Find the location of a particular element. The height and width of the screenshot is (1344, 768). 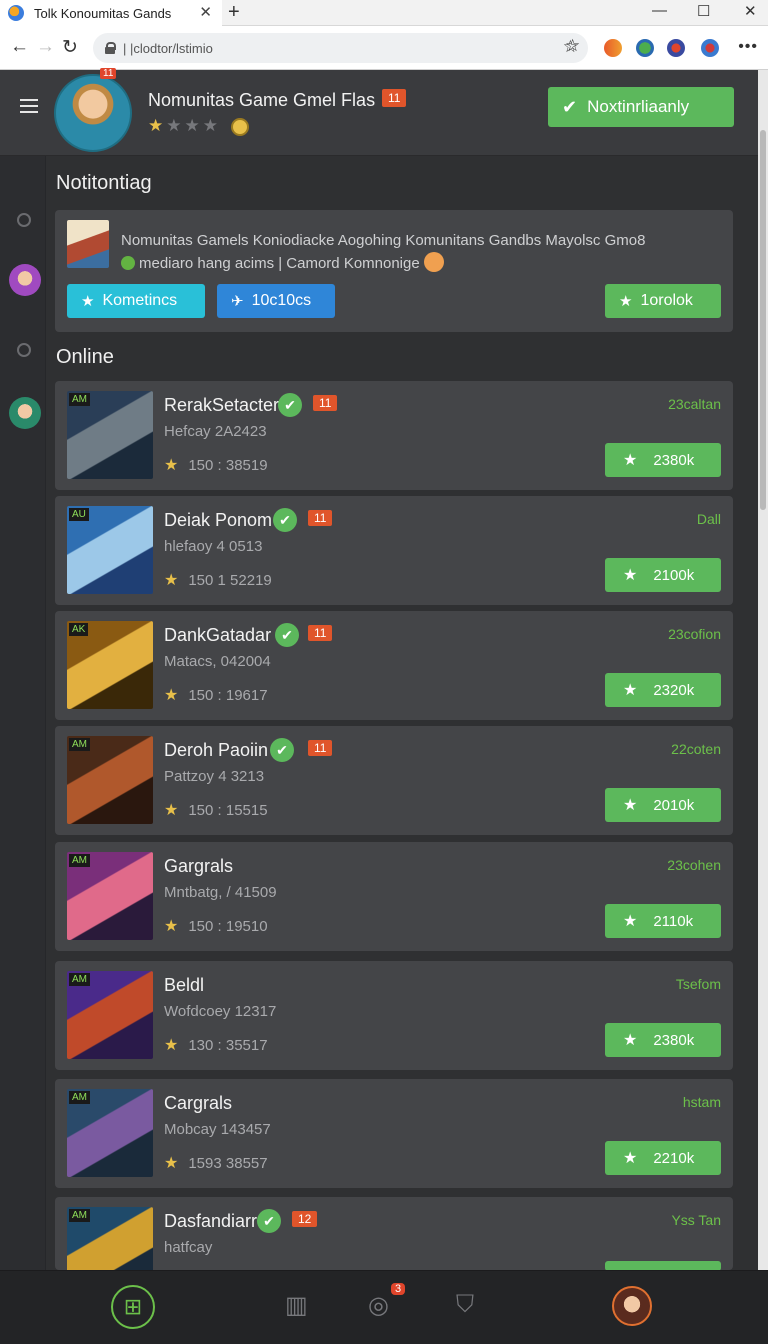

notification-thumbnail is located at coordinates (88, 244).